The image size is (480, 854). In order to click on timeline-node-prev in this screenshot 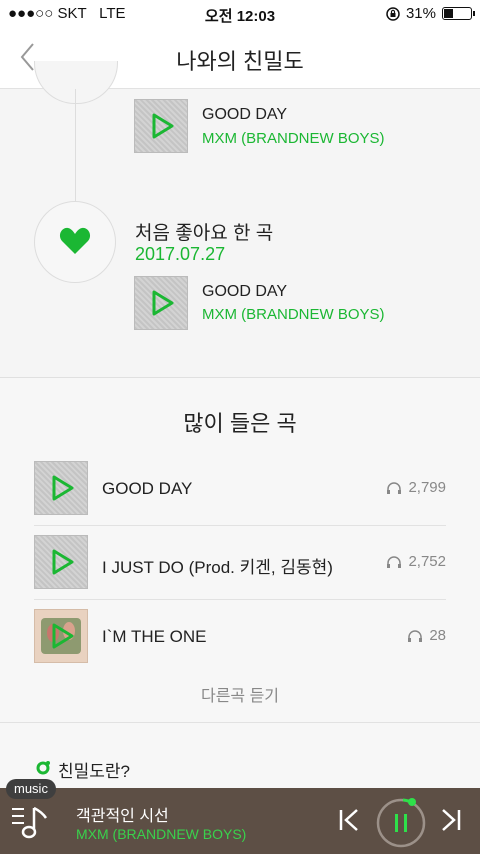, I will do `click(76, 82)`.